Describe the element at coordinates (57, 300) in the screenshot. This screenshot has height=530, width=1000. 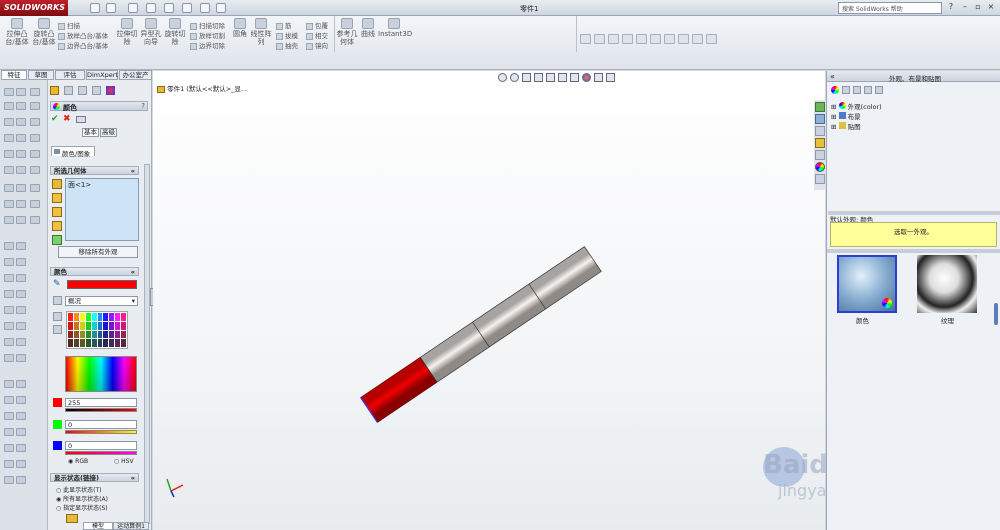
I see `swatch-library-icon` at that location.